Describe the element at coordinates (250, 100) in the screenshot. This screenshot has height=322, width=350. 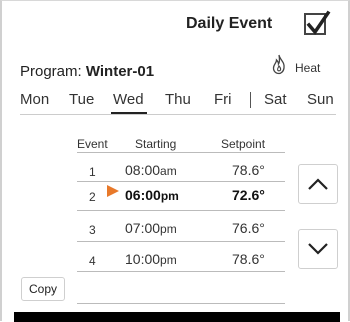
I see `weekend-divider` at that location.